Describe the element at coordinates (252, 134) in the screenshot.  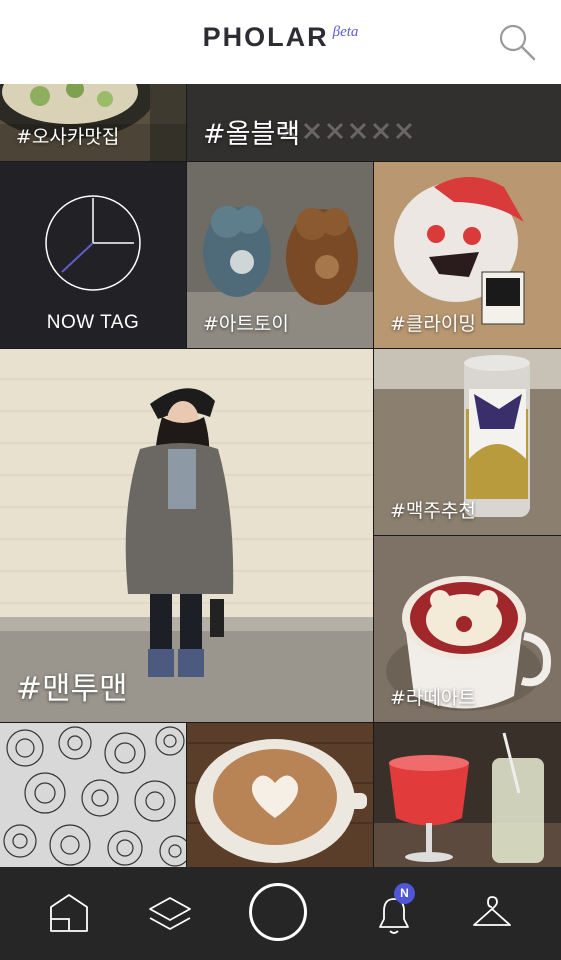
I see `tag-label: #올블랙` at that location.